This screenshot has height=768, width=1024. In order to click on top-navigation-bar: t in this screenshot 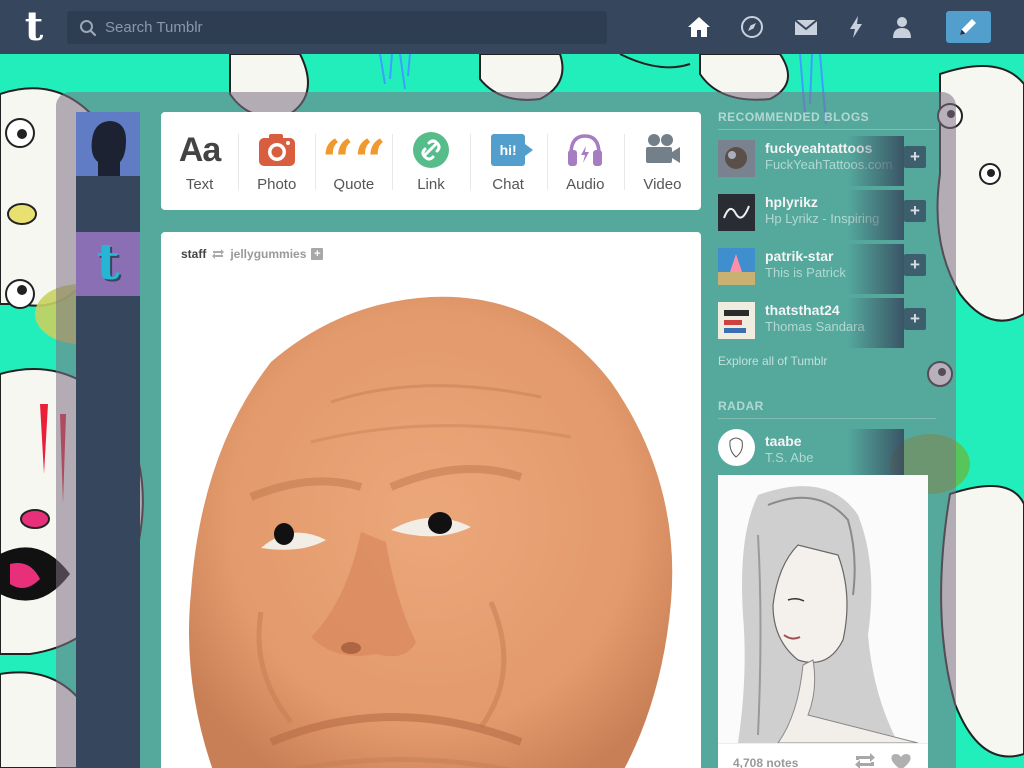, I will do `click(512, 27)`.